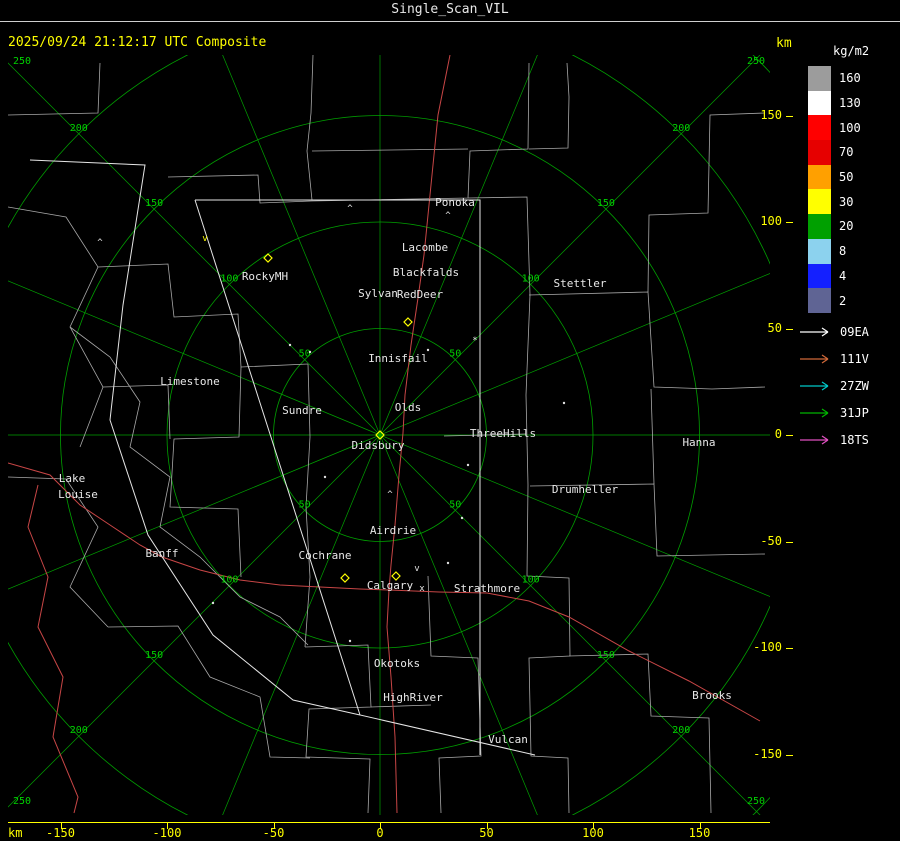 This screenshot has height=841, width=900. I want to click on city-label: Calgary, so click(390, 585).